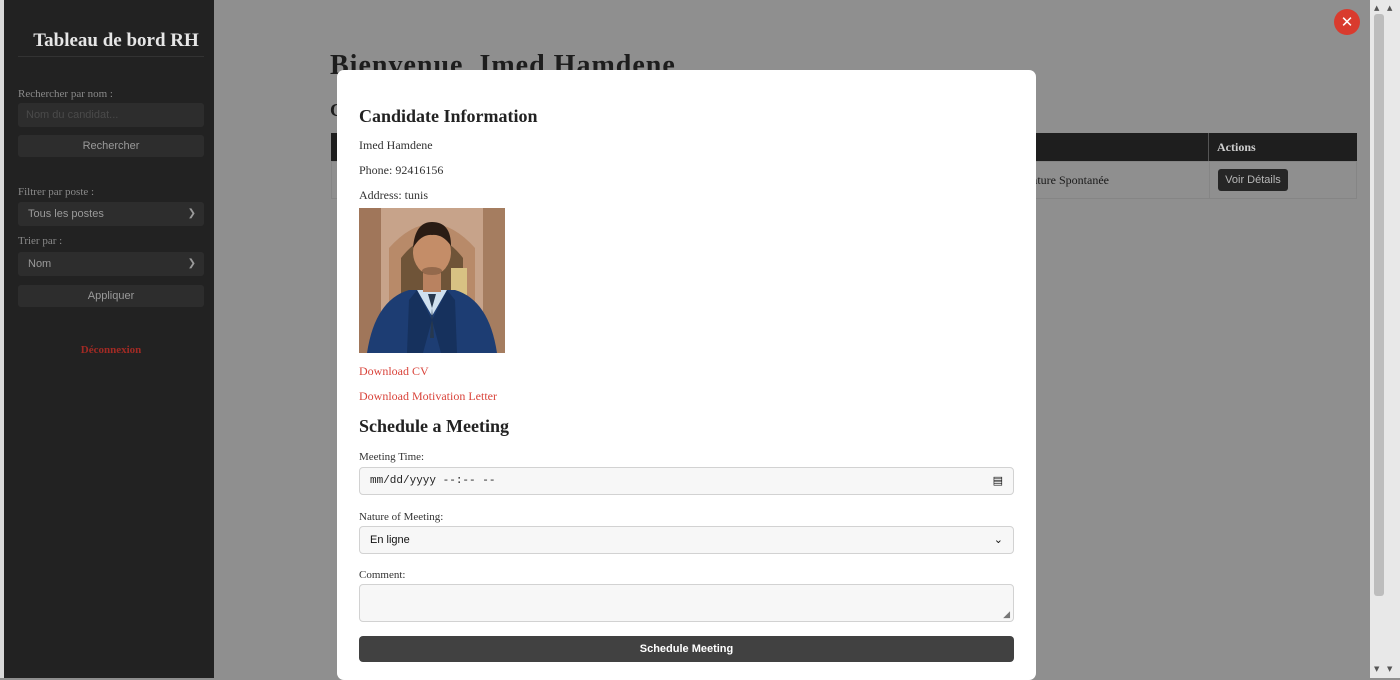  Describe the element at coordinates (382, 575) in the screenshot. I see `comment-label: Comment:` at that location.